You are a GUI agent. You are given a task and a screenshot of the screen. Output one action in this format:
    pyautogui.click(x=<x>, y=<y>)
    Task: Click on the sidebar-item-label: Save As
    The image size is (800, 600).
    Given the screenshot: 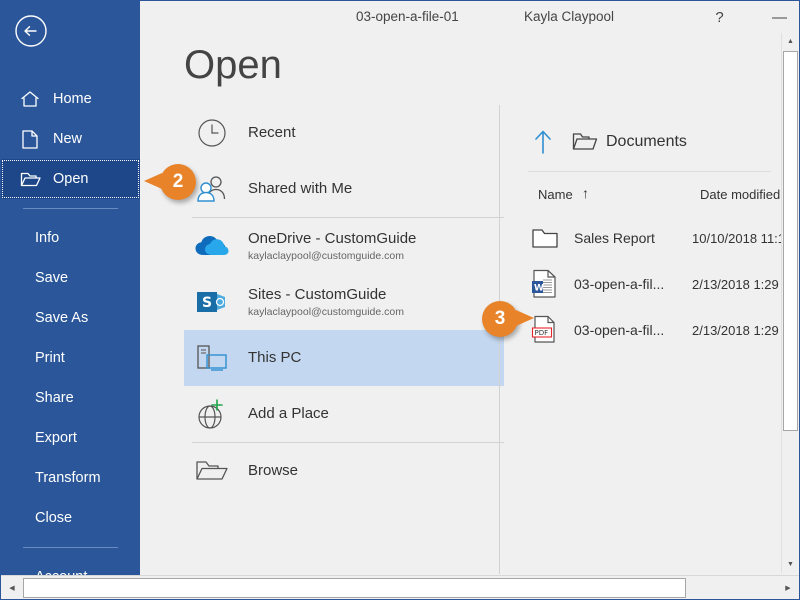 What is the action you would take?
    pyautogui.click(x=62, y=318)
    